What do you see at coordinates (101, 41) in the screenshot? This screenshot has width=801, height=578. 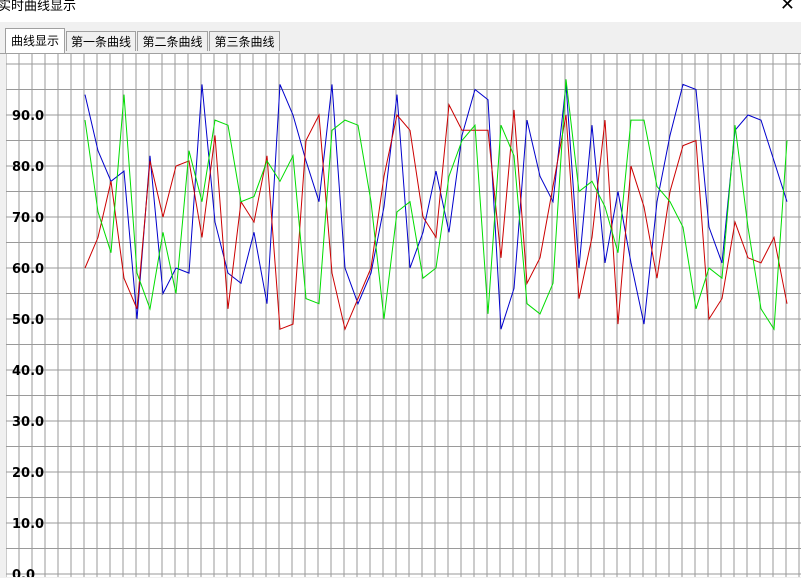 I see `tab-first-curve: 第一条曲线` at bounding box center [101, 41].